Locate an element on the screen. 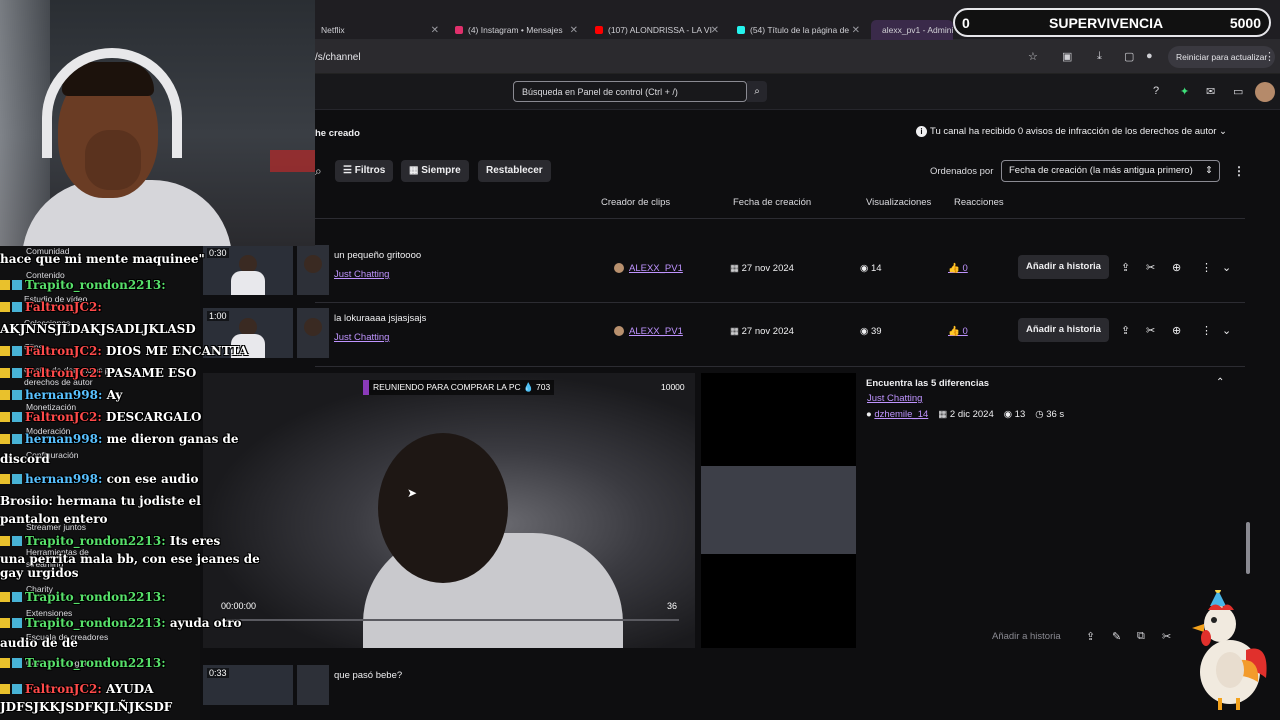 The height and width of the screenshot is (720, 1280). pencil-icon: ✎ is located at coordinates (1116, 636).